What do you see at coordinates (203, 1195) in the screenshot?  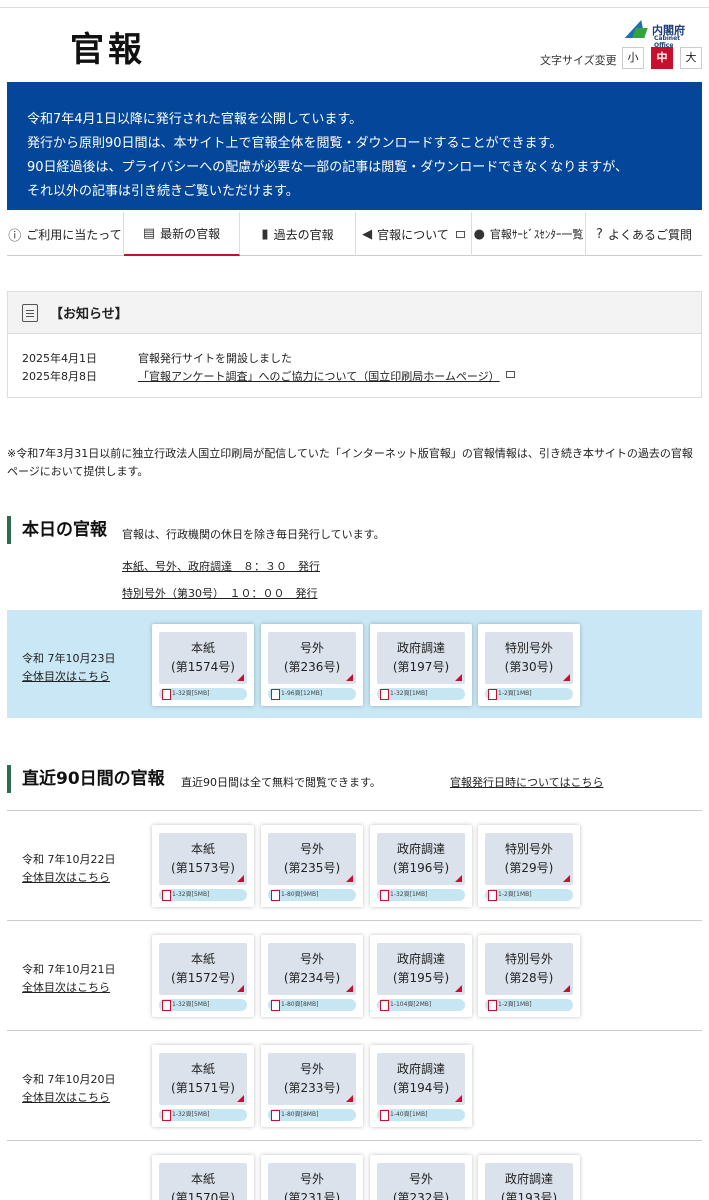 I see `issue-number: (第1570号)` at bounding box center [203, 1195].